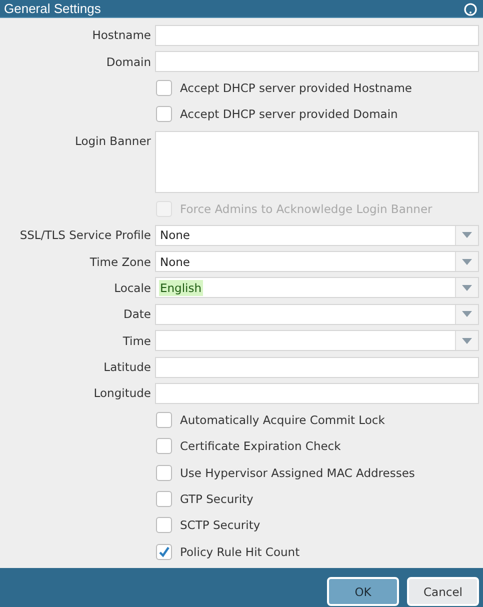 The height and width of the screenshot is (607, 483). I want to click on dropdown-value: English, so click(181, 288).